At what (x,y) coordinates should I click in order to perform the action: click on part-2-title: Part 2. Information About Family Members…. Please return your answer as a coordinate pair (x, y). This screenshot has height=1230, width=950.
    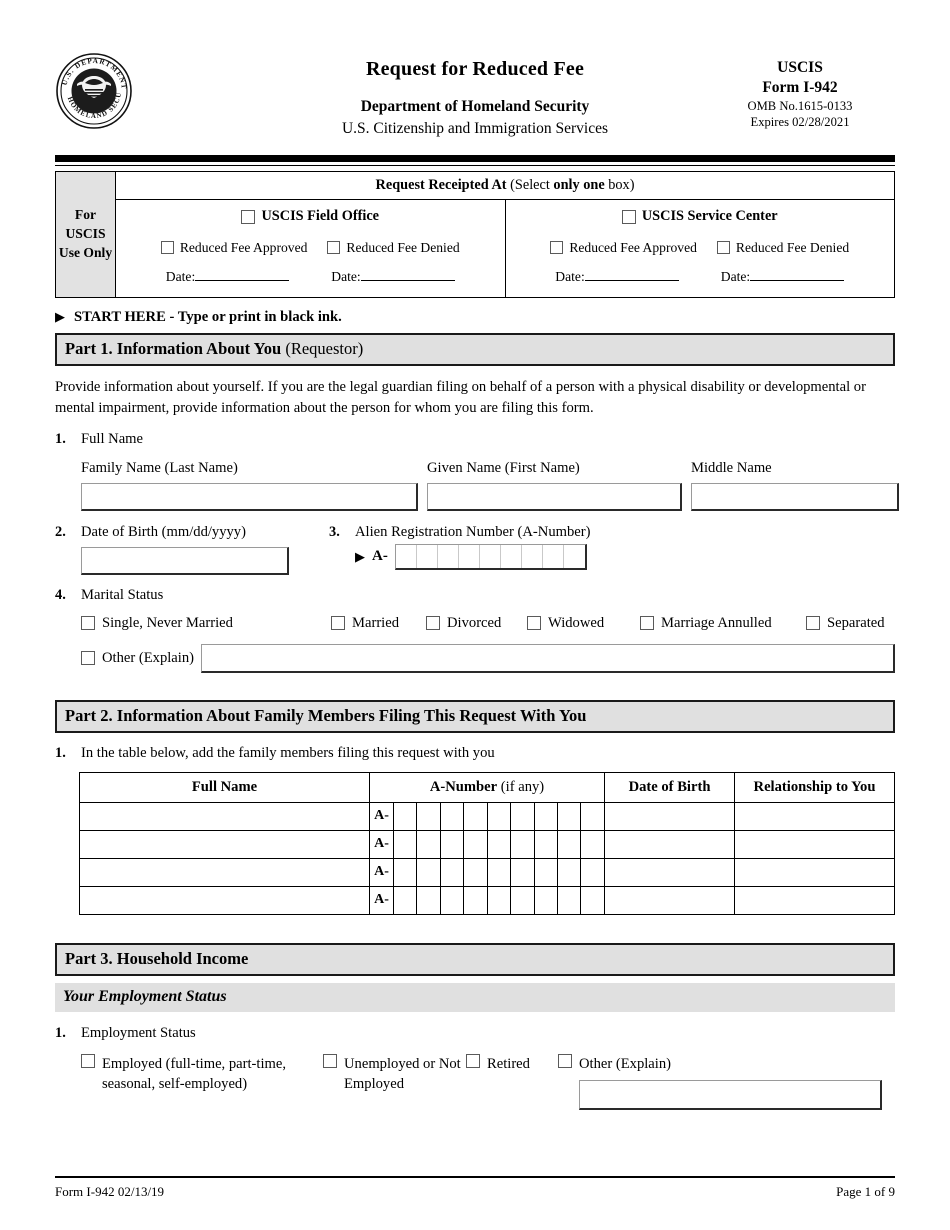
    Looking at the image, I should click on (326, 715).